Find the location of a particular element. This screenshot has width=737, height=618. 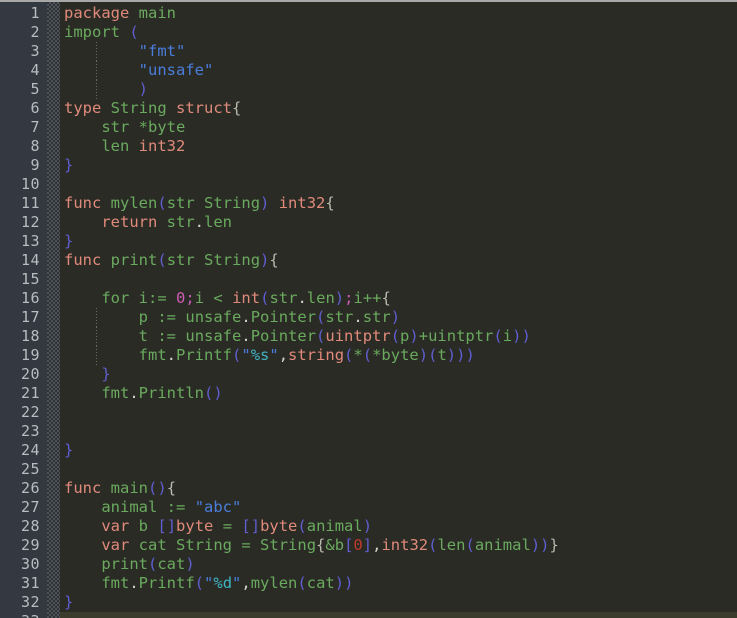

code-line: print(cat) is located at coordinates (398, 564).